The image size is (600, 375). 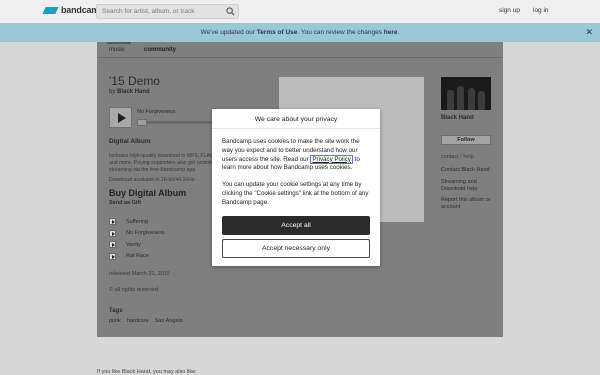 What do you see at coordinates (277, 32) in the screenshot?
I see `terms-of-use-link: Terms of Use` at bounding box center [277, 32].